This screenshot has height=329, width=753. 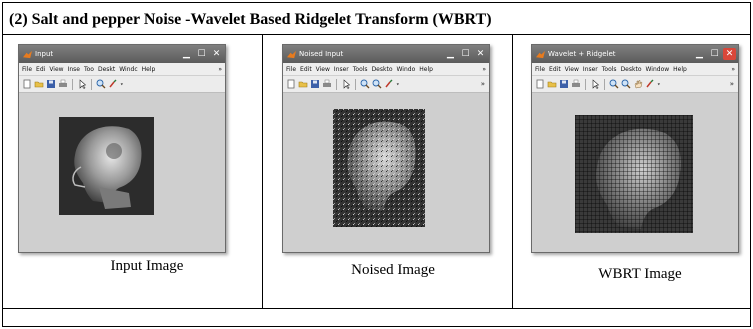 What do you see at coordinates (44, 54) in the screenshot?
I see `window-title: Input` at bounding box center [44, 54].